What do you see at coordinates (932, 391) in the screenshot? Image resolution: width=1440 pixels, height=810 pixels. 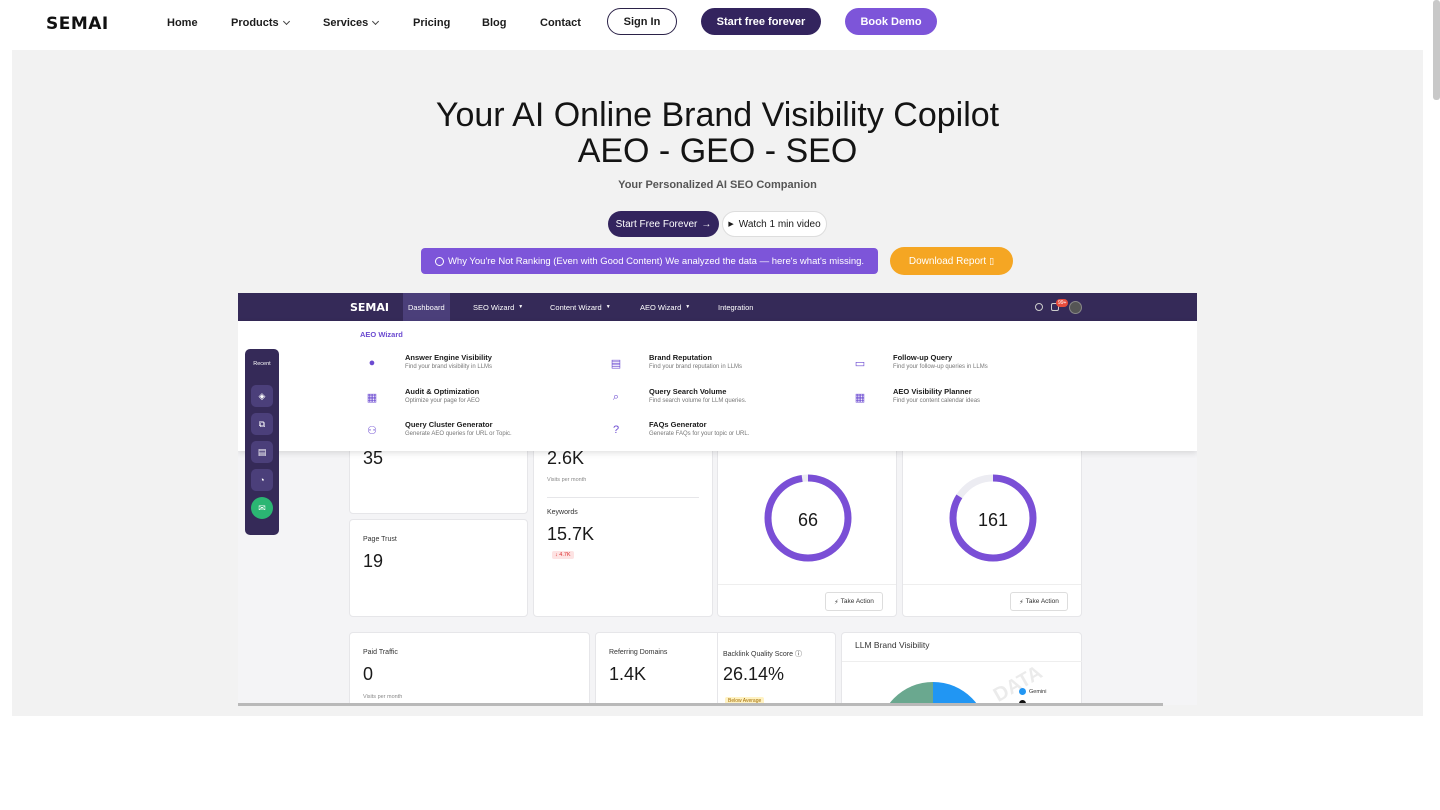 I see `menu-item-title: AEO Visibility Planner` at bounding box center [932, 391].